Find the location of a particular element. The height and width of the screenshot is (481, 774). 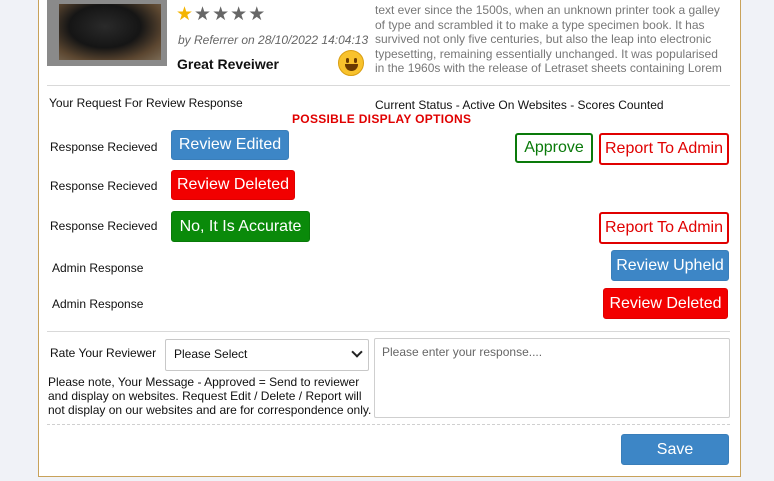

approve-button: Approve is located at coordinates (554, 148).